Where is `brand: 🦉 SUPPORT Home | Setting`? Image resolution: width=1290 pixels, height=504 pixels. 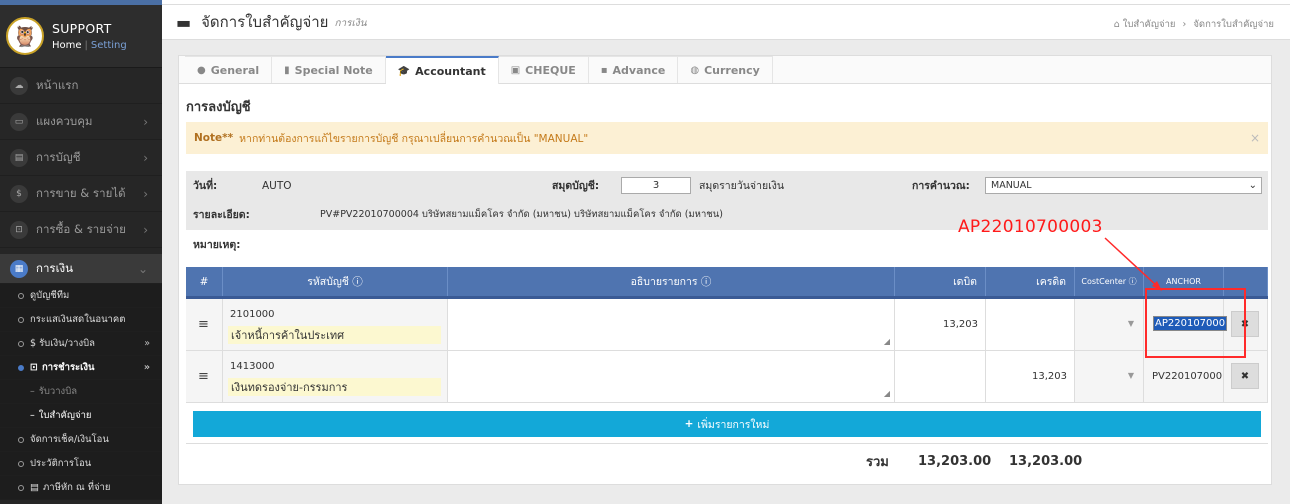
brand: 🦉 SUPPORT Home | Setting is located at coordinates (81, 36).